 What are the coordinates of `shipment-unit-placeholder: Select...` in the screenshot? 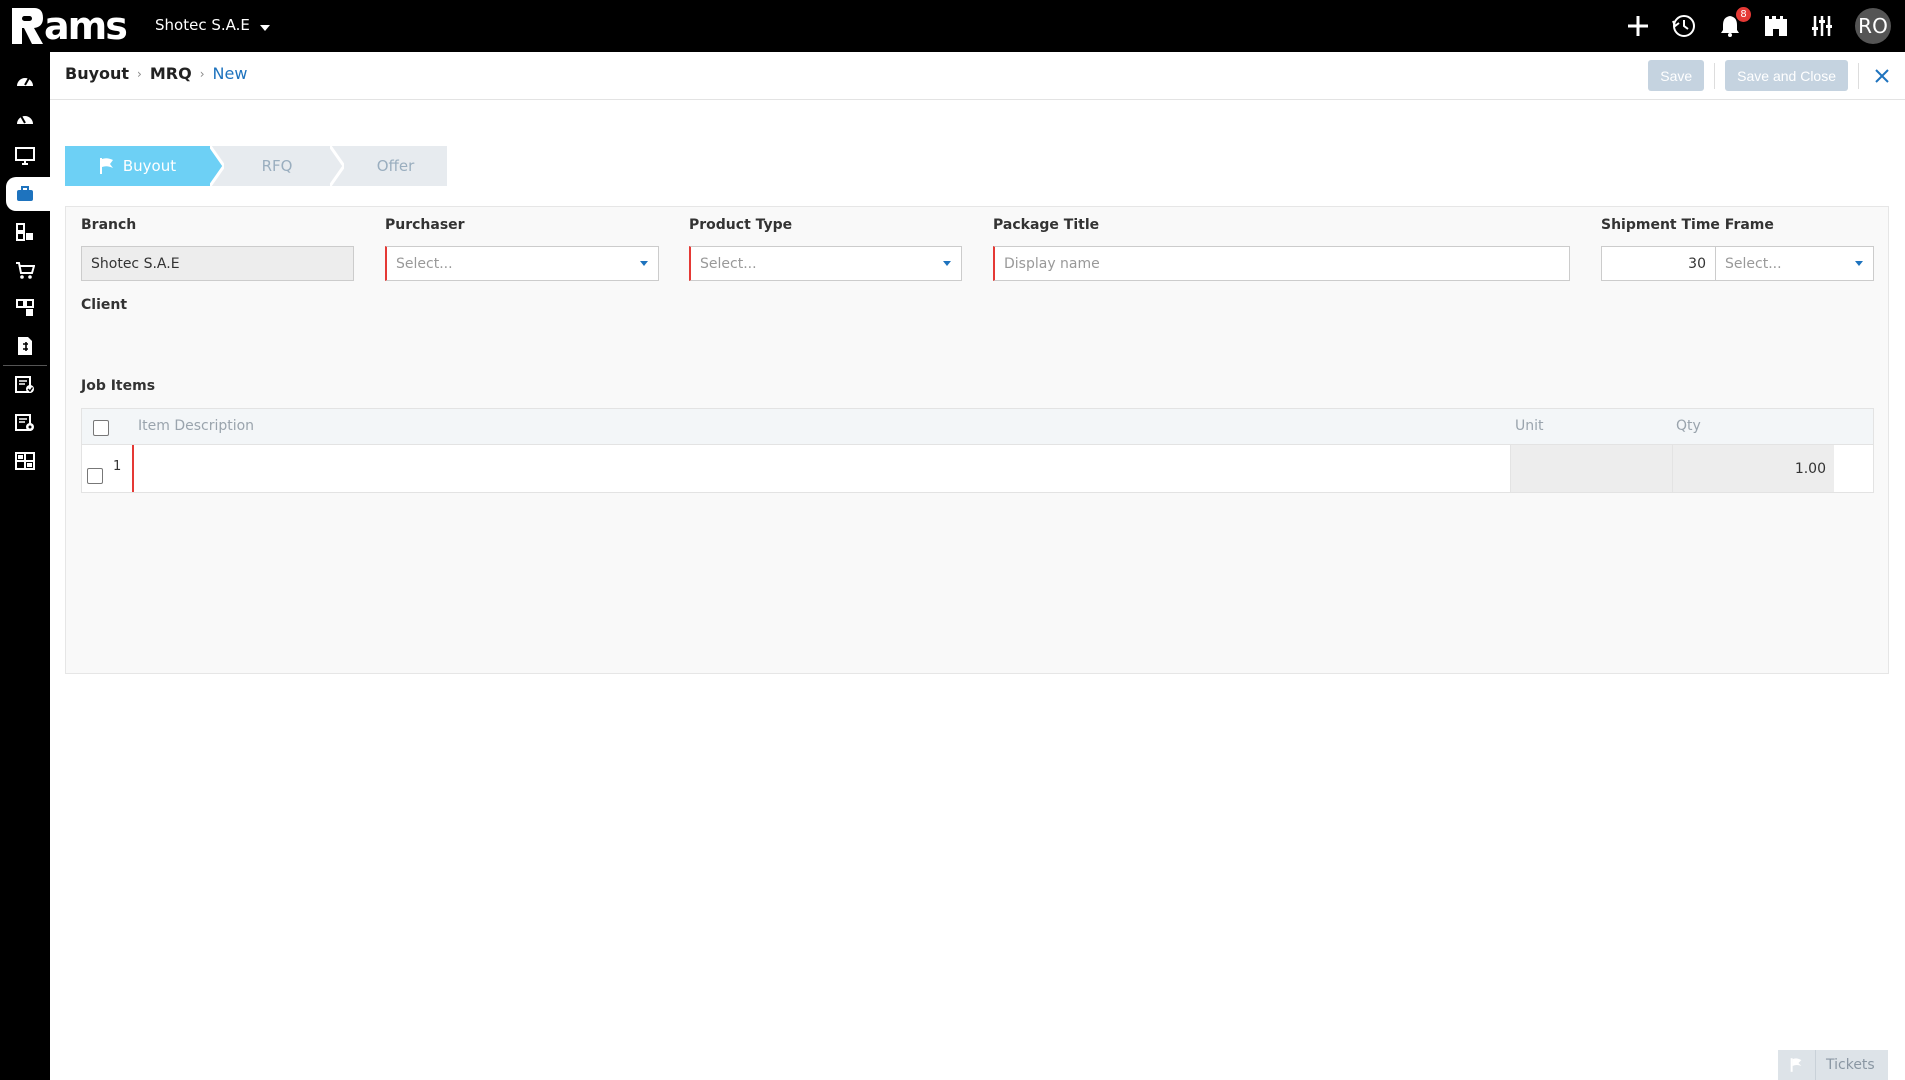 It's located at (1753, 263).